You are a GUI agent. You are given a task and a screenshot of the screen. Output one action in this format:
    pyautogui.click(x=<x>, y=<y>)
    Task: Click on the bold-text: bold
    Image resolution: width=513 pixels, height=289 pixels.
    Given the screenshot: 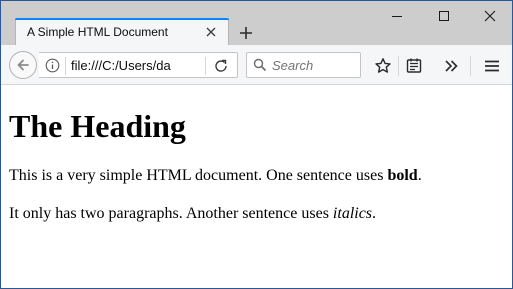 What is the action you would take?
    pyautogui.click(x=402, y=175)
    